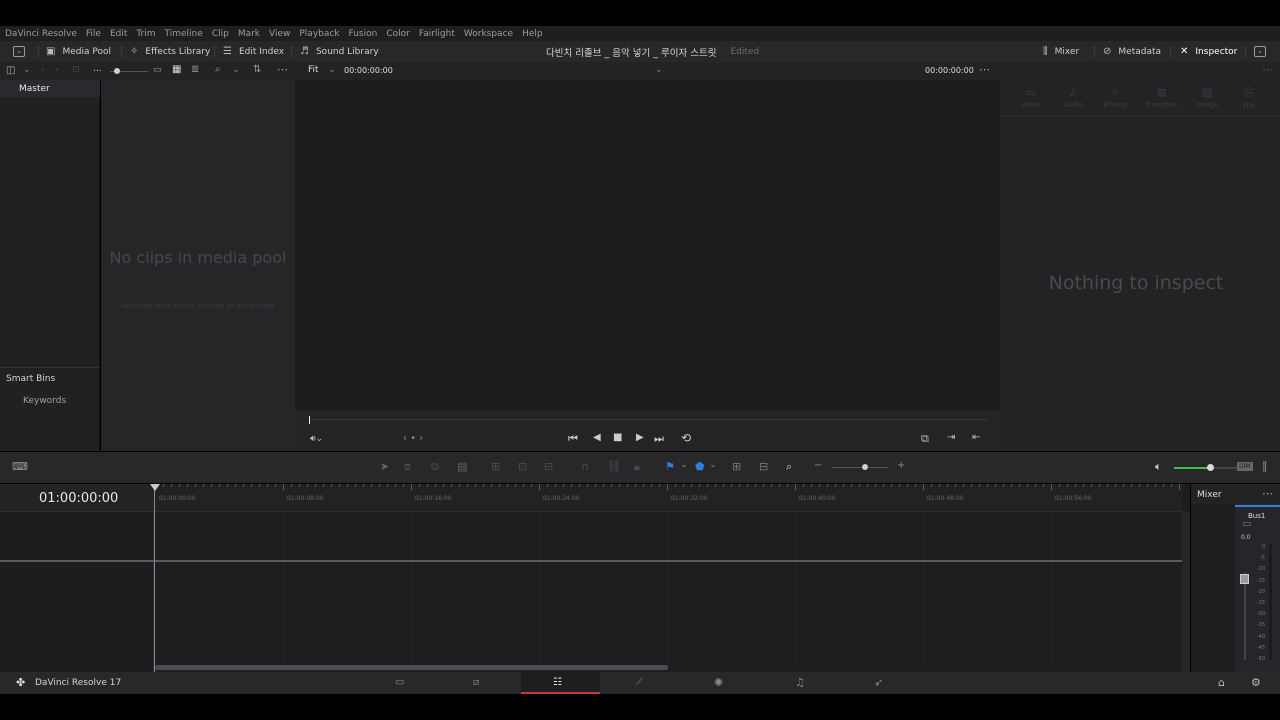 The height and width of the screenshot is (720, 1280). Describe the element at coordinates (548, 466) in the screenshot. I see `replace-clip-icon: ⊟` at that location.